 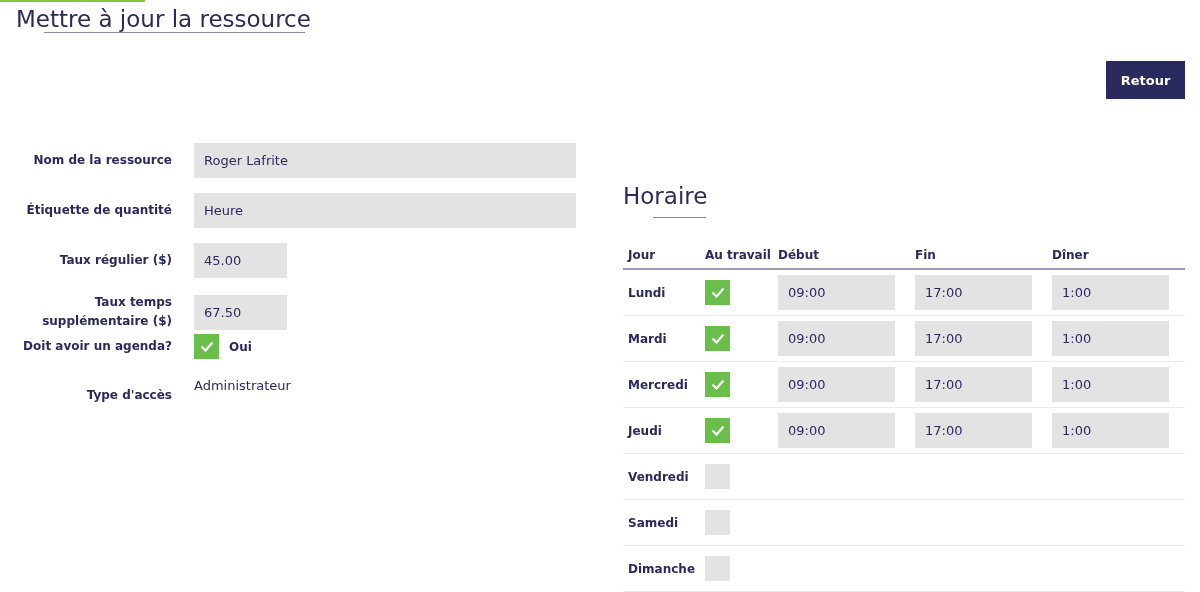 I want to click on section-title: Horaire, so click(x=666, y=196).